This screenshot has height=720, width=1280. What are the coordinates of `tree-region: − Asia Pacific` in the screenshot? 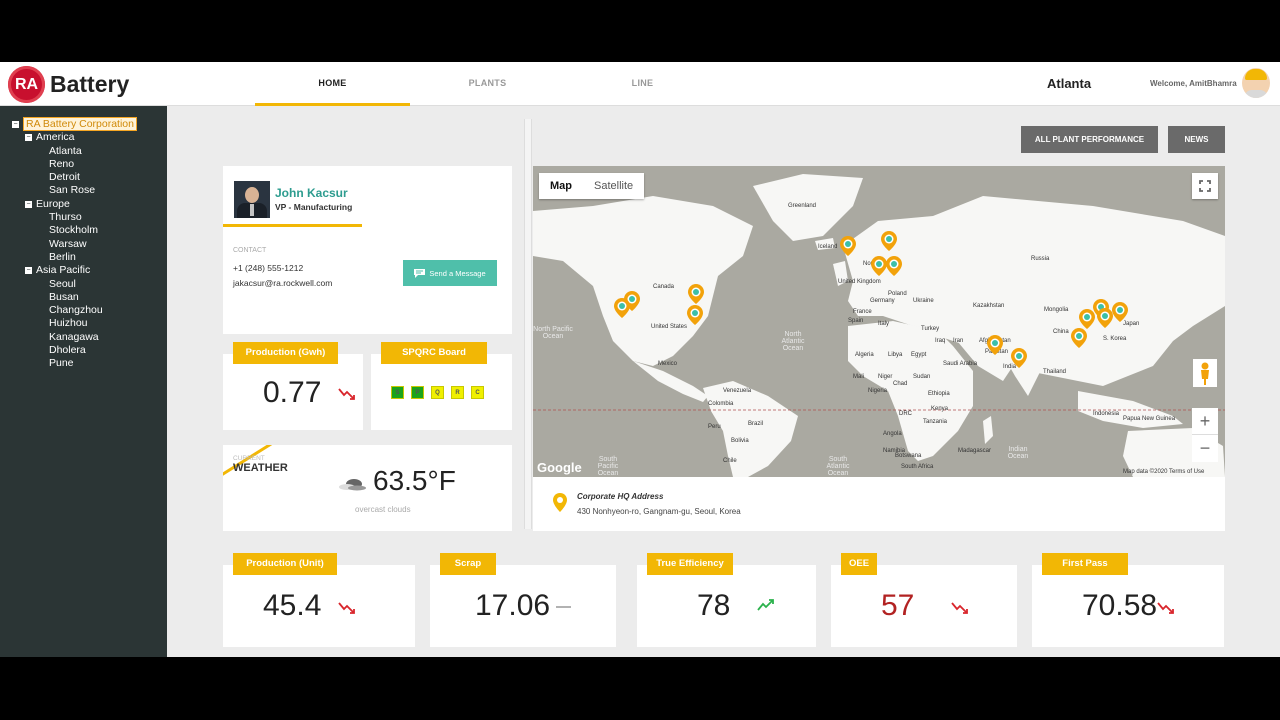 It's located at (74, 270).